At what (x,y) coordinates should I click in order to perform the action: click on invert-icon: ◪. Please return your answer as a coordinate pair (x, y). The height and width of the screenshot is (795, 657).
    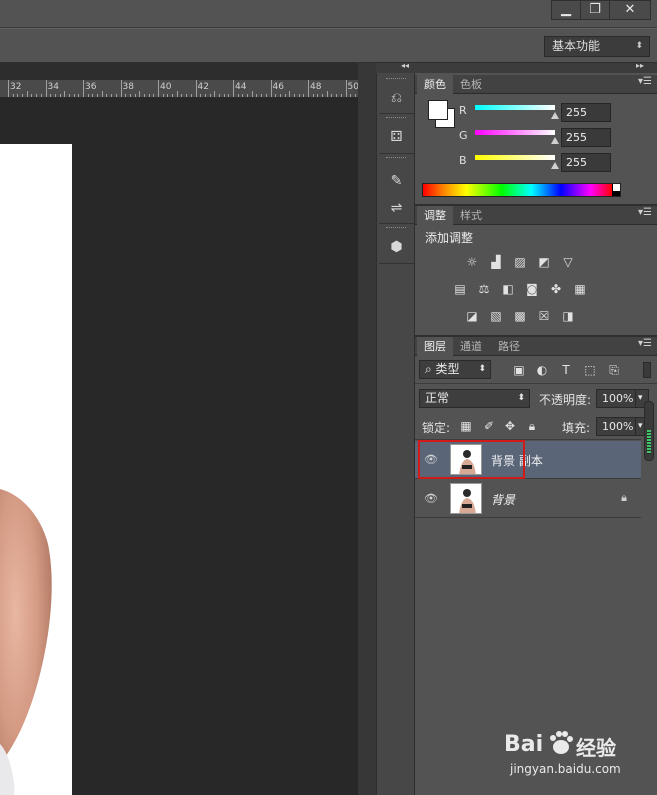
    Looking at the image, I should click on (472, 316).